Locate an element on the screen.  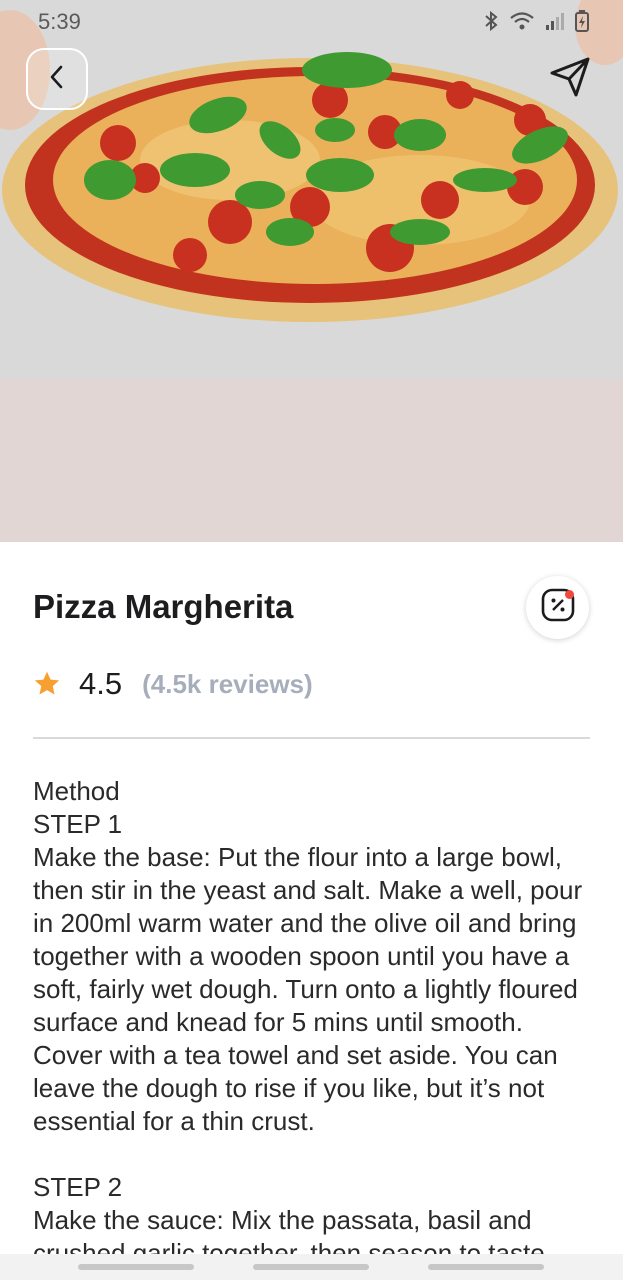
system-nav-bar is located at coordinates (311, 1267).